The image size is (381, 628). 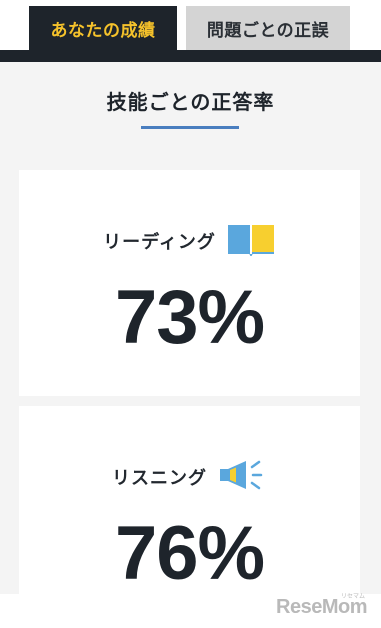 What do you see at coordinates (189, 317) in the screenshot?
I see `reading-percent: 73%` at bounding box center [189, 317].